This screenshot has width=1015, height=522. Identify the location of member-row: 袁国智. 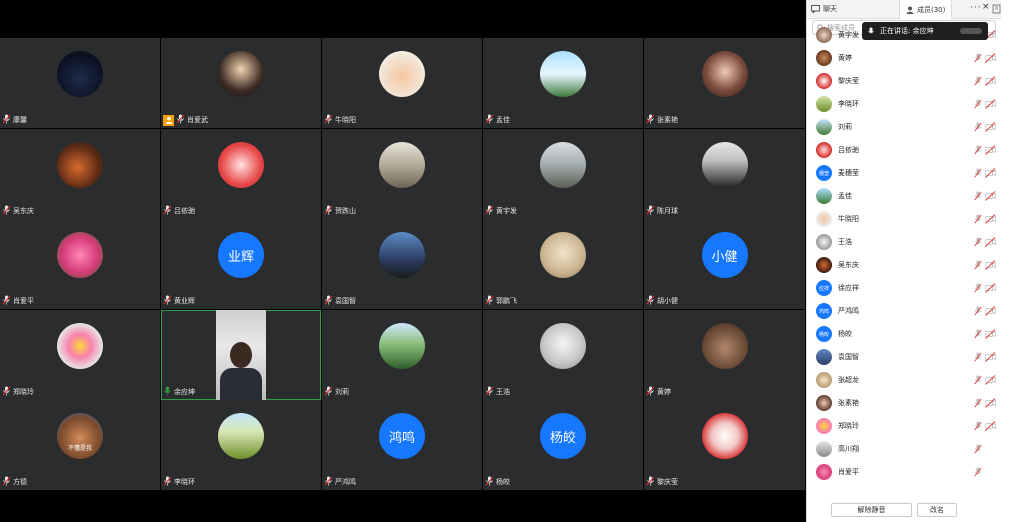
(904, 357).